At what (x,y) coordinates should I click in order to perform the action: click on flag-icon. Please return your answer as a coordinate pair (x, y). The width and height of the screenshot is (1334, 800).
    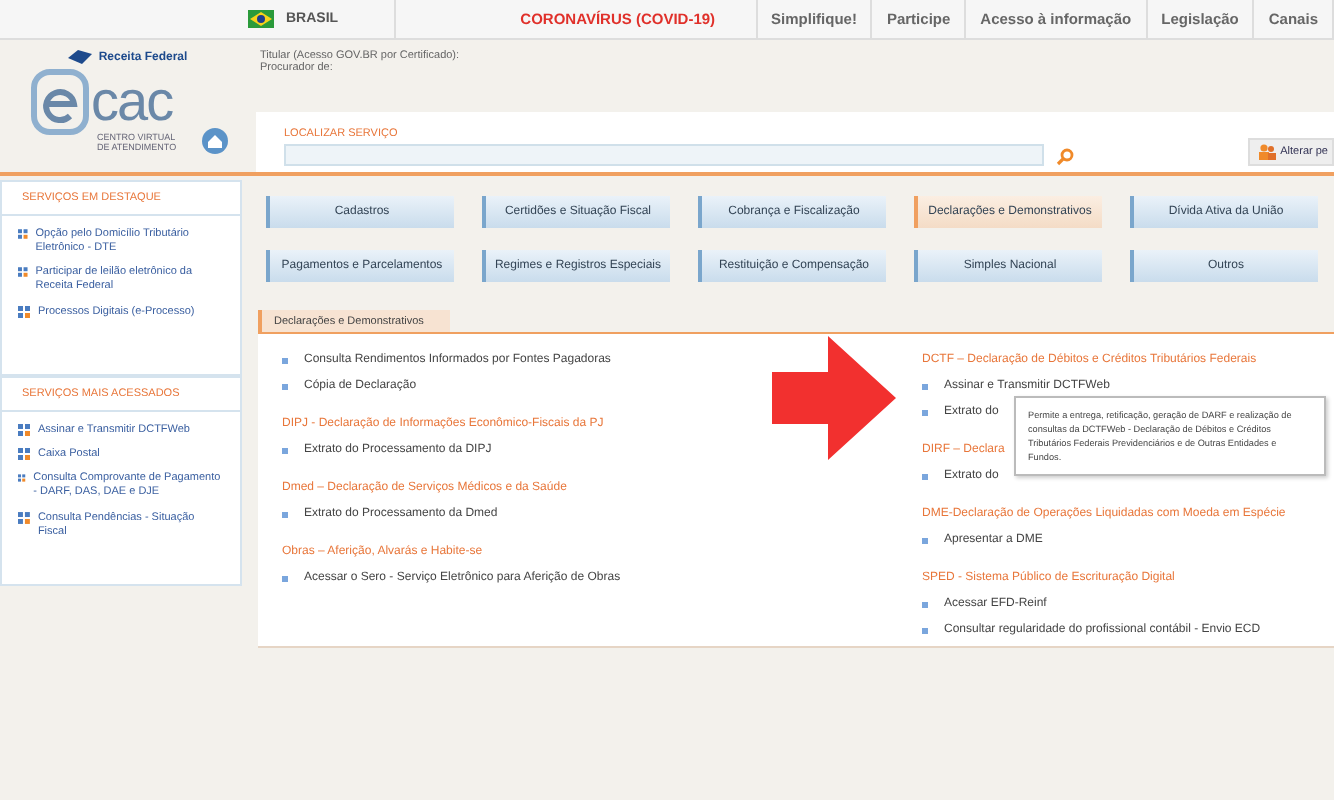
    Looking at the image, I should click on (261, 19).